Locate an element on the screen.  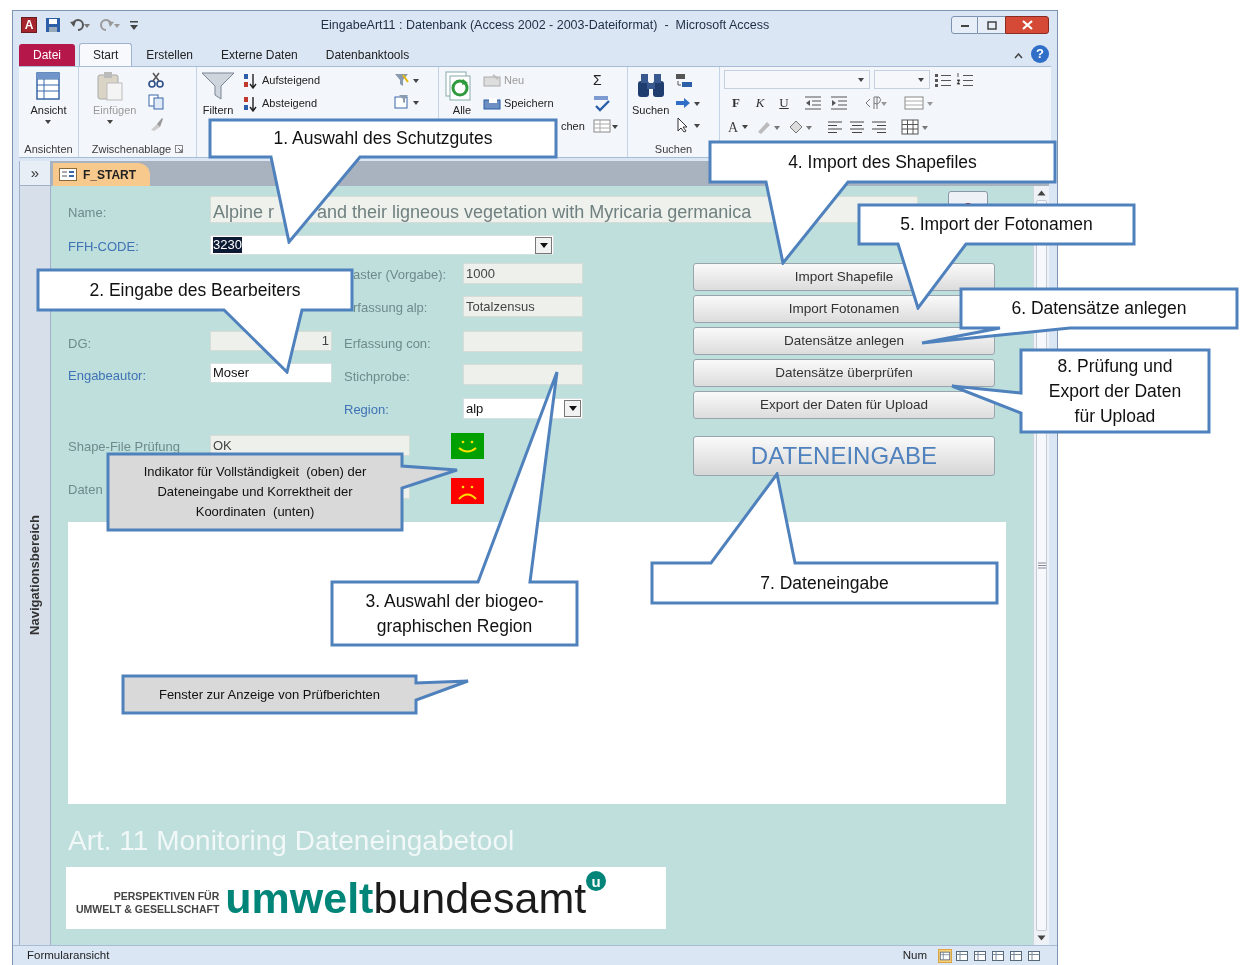
field-label: DG: is located at coordinates (80, 344).